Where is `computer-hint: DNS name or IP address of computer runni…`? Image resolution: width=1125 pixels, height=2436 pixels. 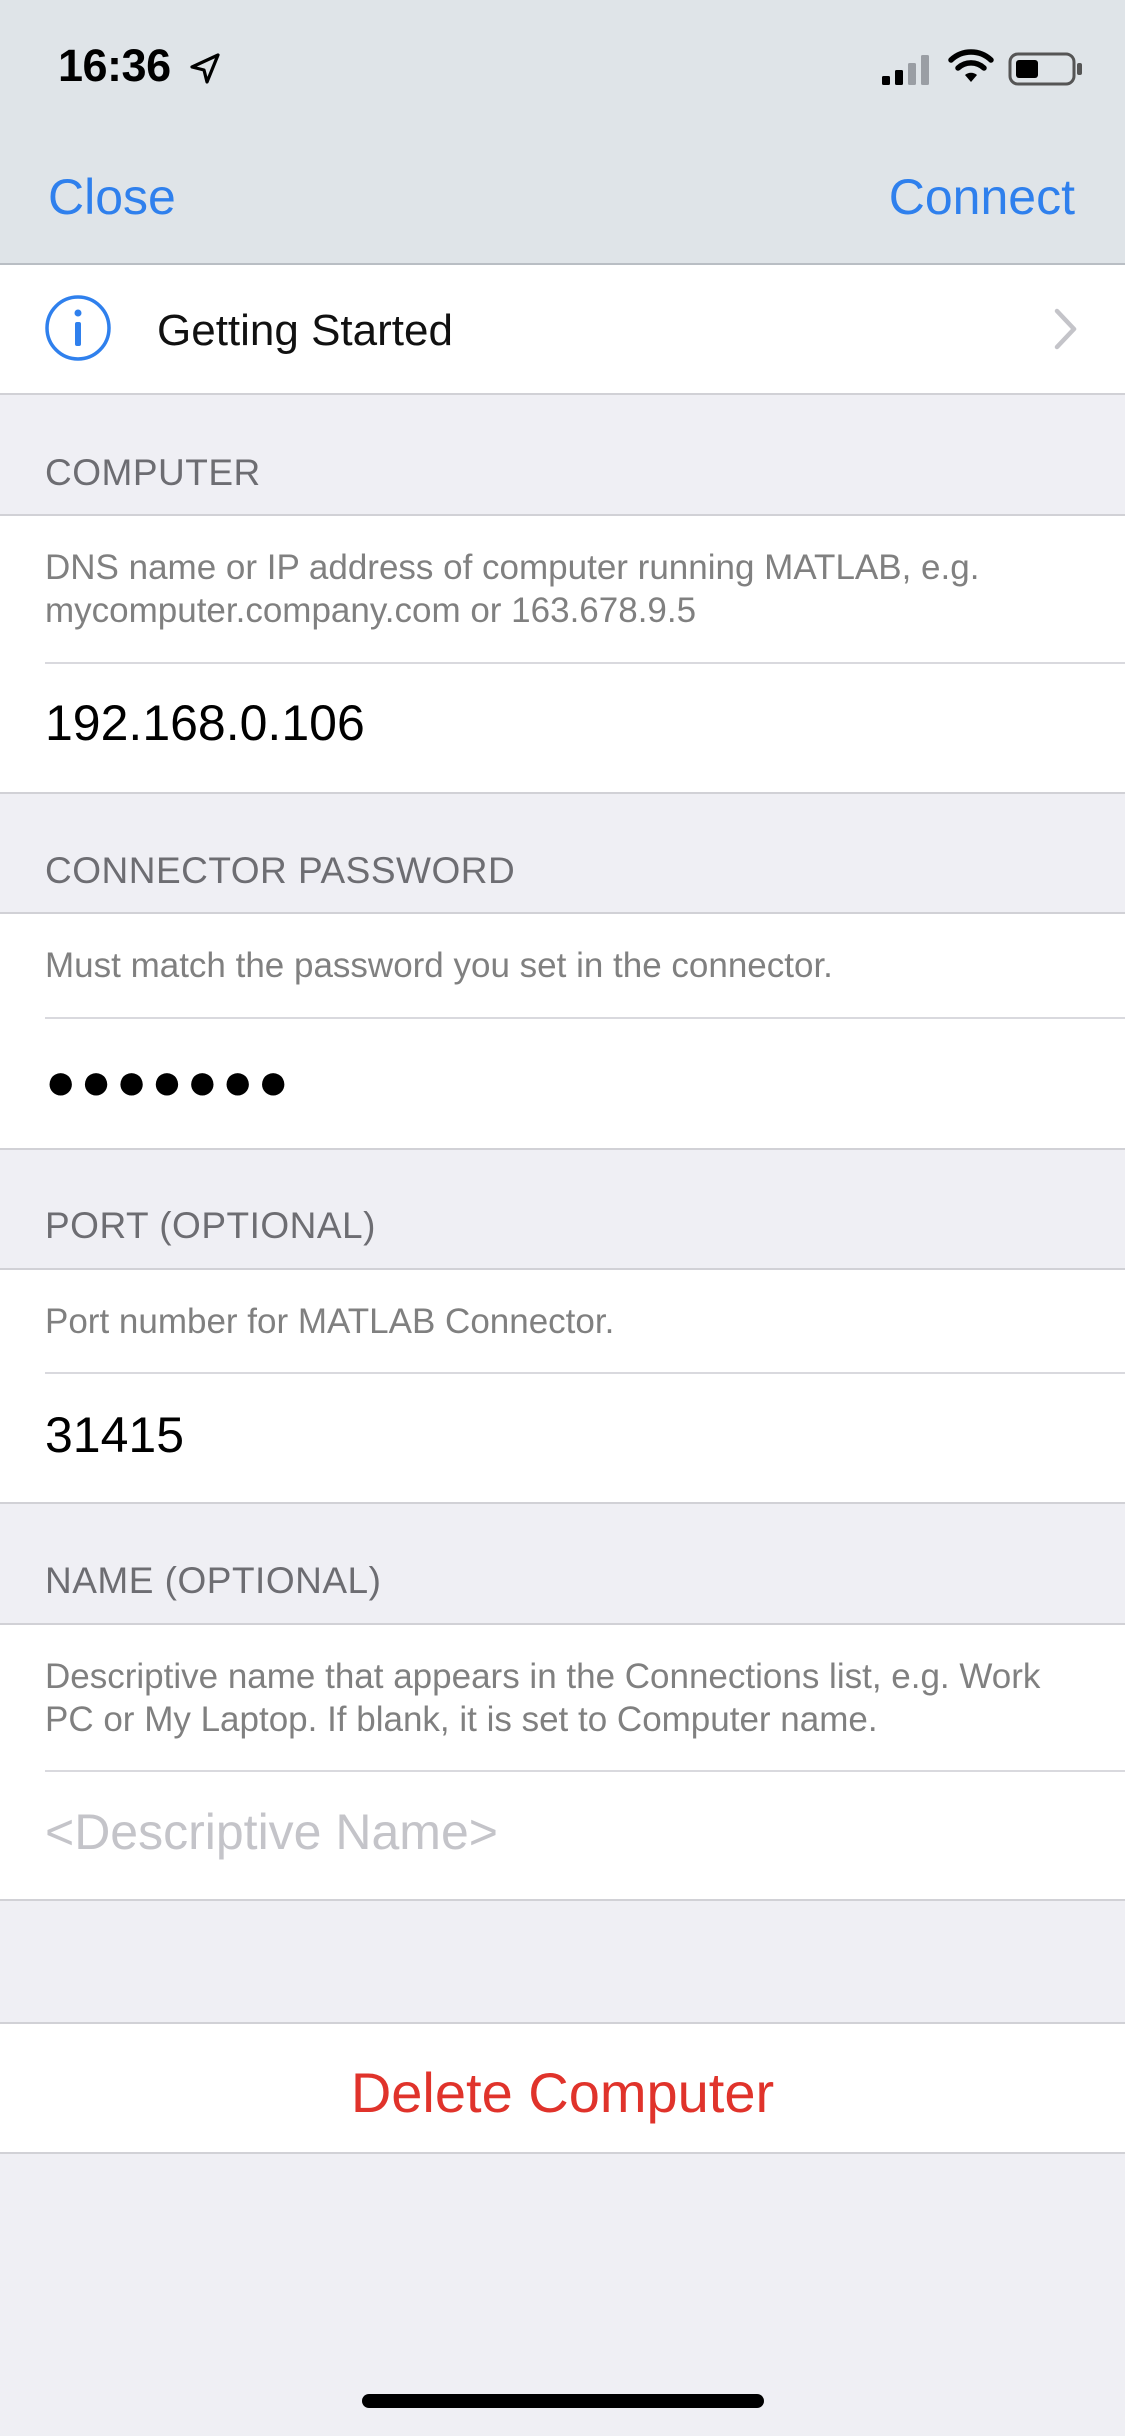
computer-hint: DNS name or IP address of computer runni… is located at coordinates (512, 589).